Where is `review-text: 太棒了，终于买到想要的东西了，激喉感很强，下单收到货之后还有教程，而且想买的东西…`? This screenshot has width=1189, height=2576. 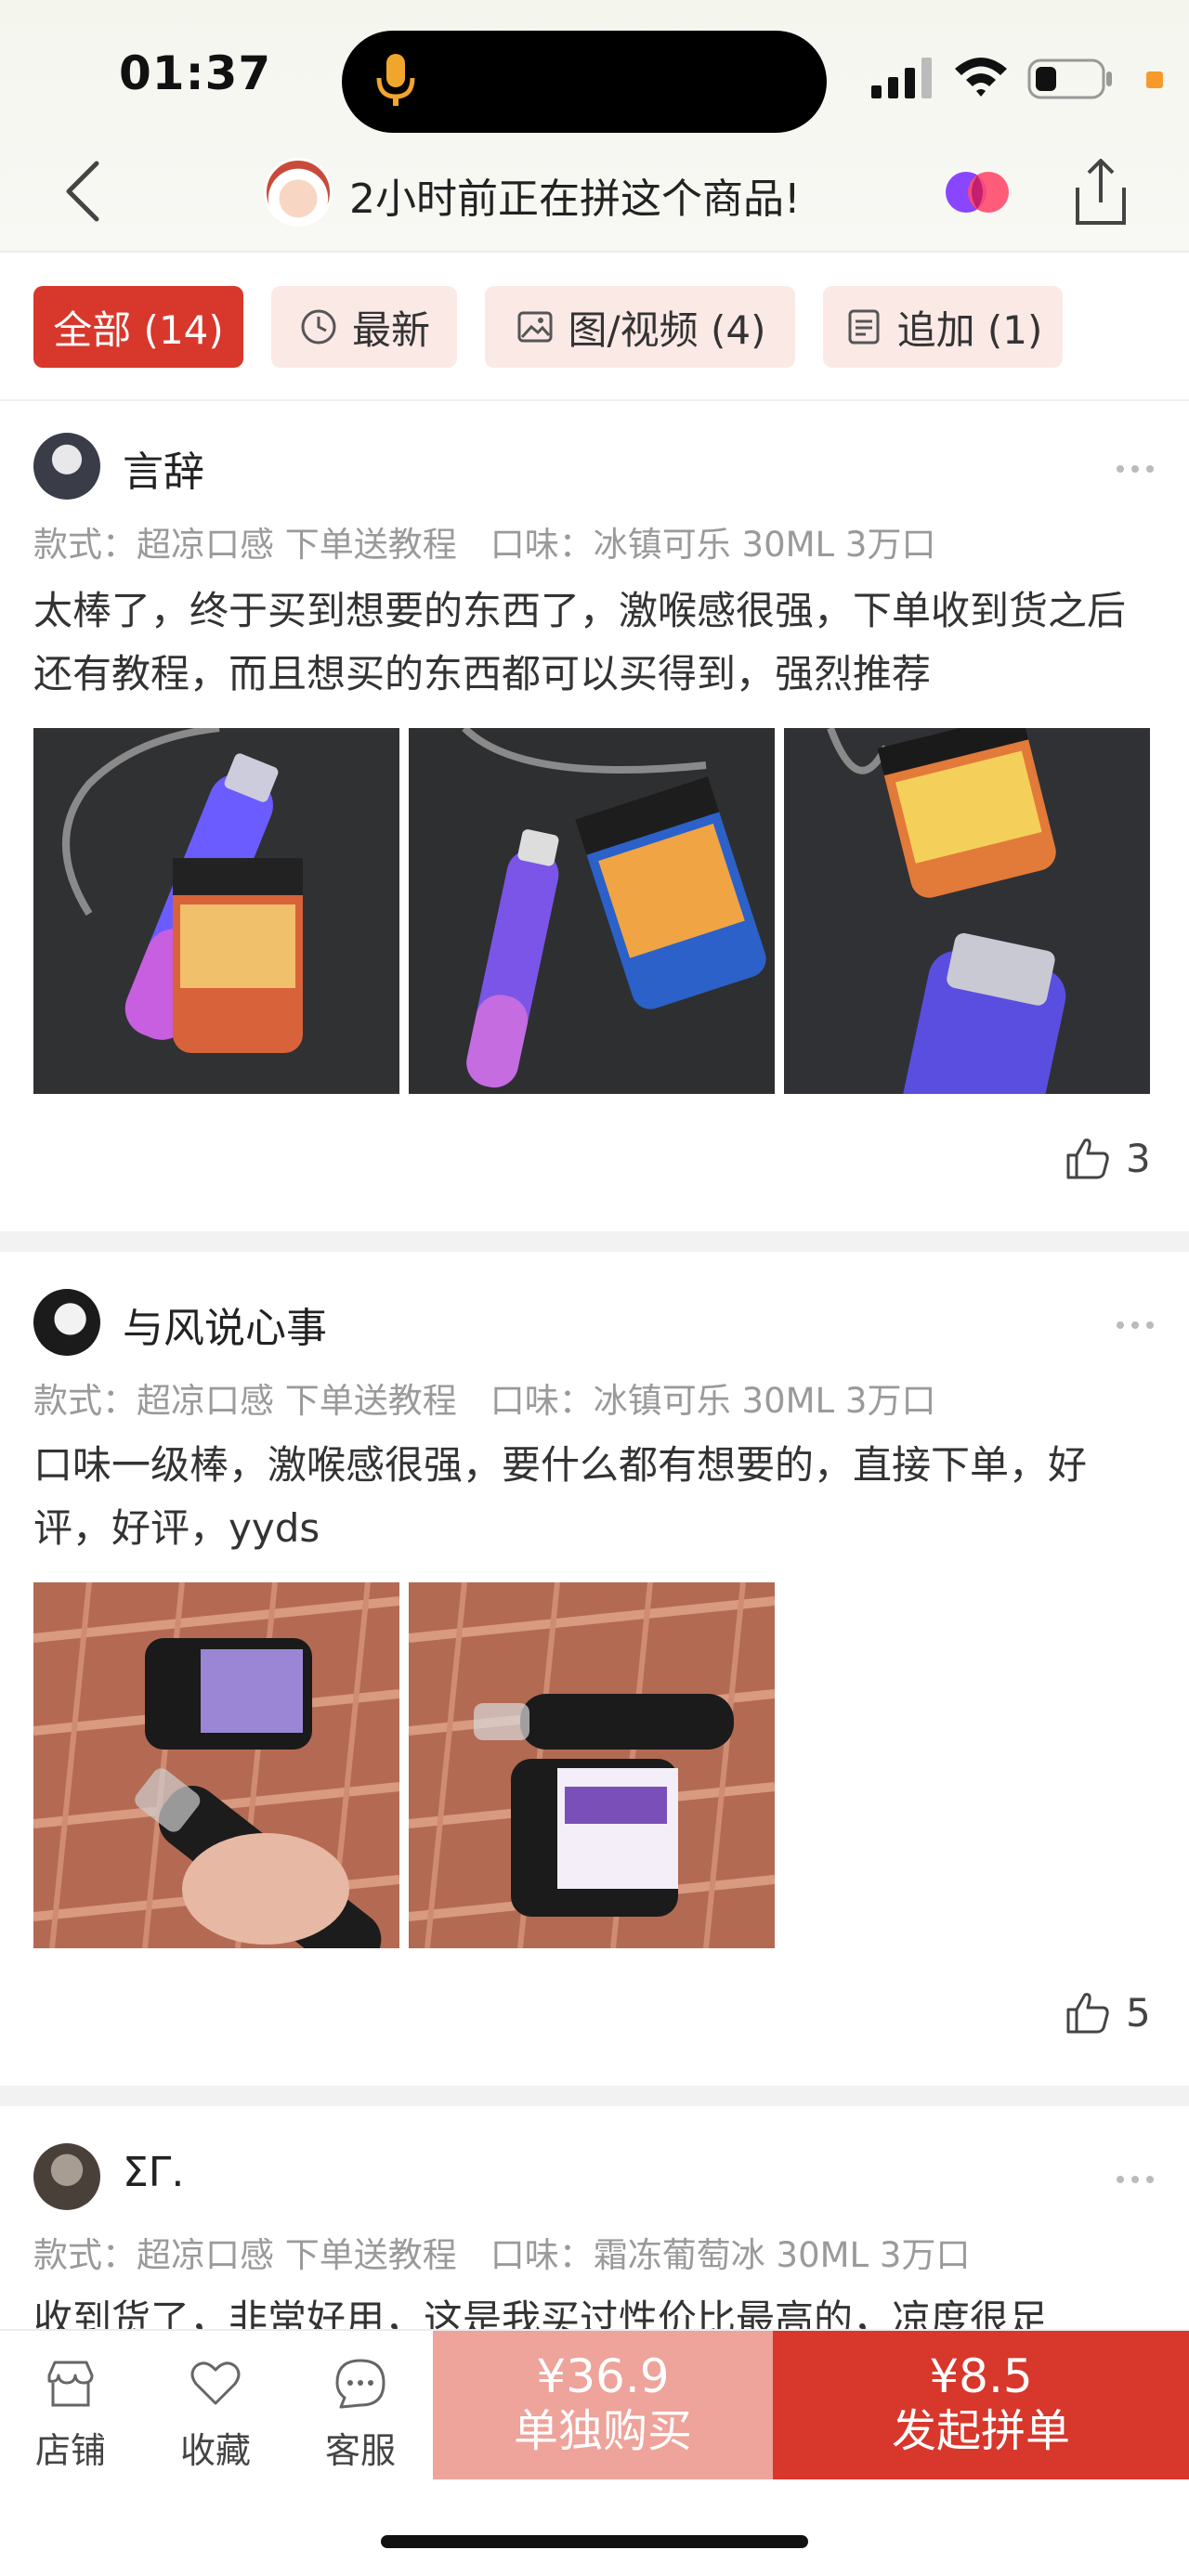
review-text: 太棒了，终于买到想要的东西了，激喉感很强，下单收到货之后还有教程，而且想买的东西… is located at coordinates (580, 642).